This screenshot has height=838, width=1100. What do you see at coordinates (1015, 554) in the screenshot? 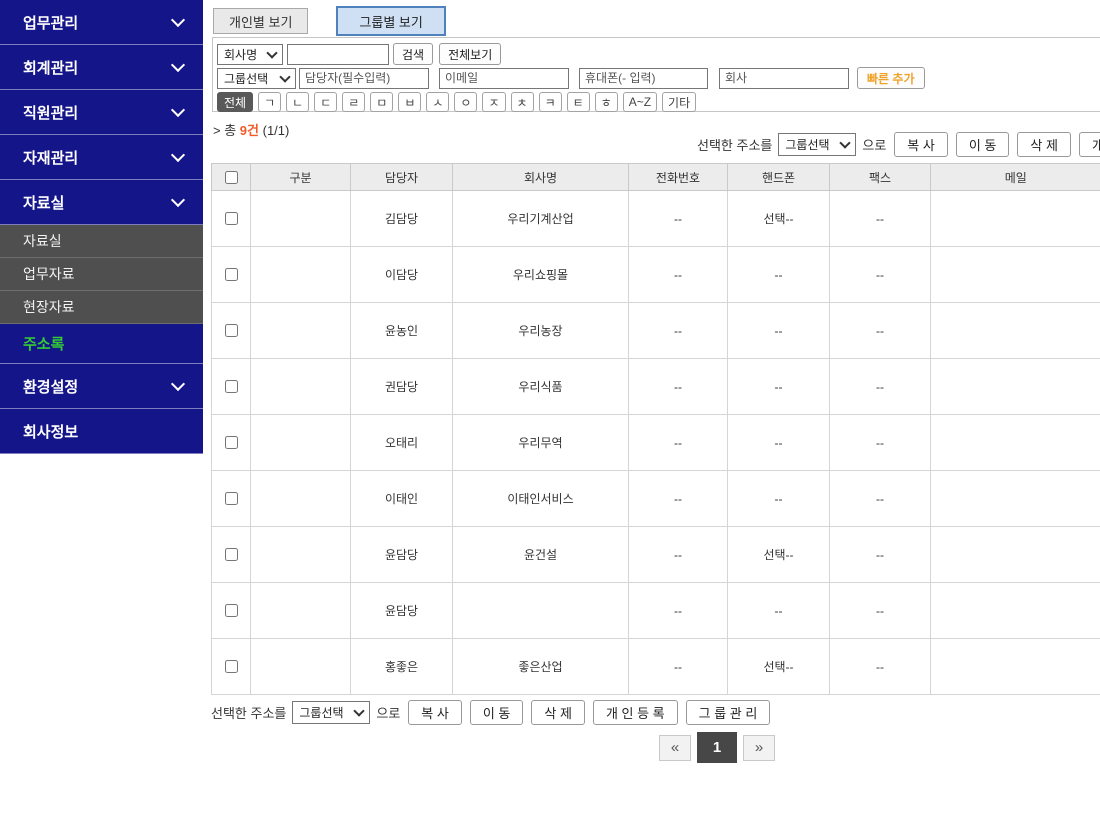
I see `cell-mail` at bounding box center [1015, 554].